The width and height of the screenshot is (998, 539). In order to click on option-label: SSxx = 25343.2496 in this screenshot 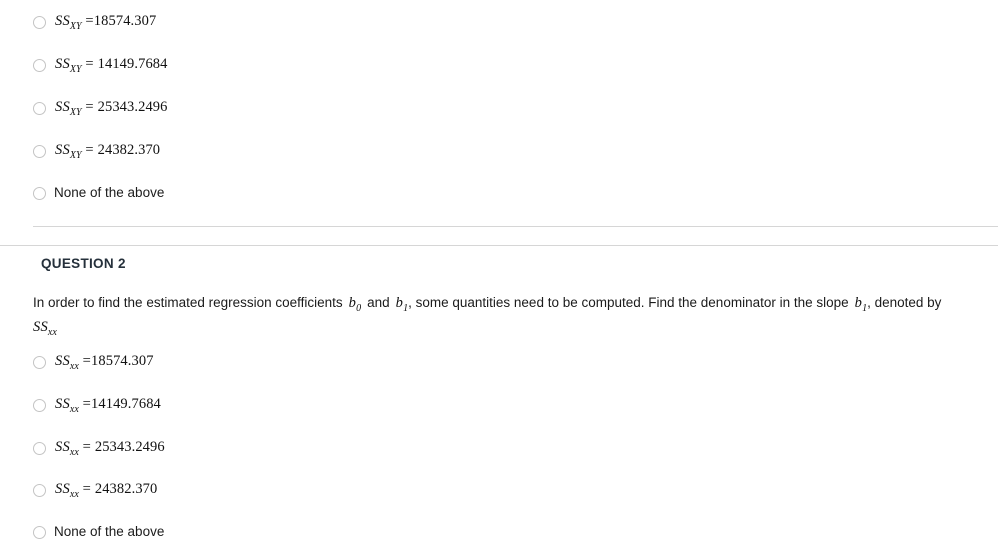, I will do `click(110, 448)`.